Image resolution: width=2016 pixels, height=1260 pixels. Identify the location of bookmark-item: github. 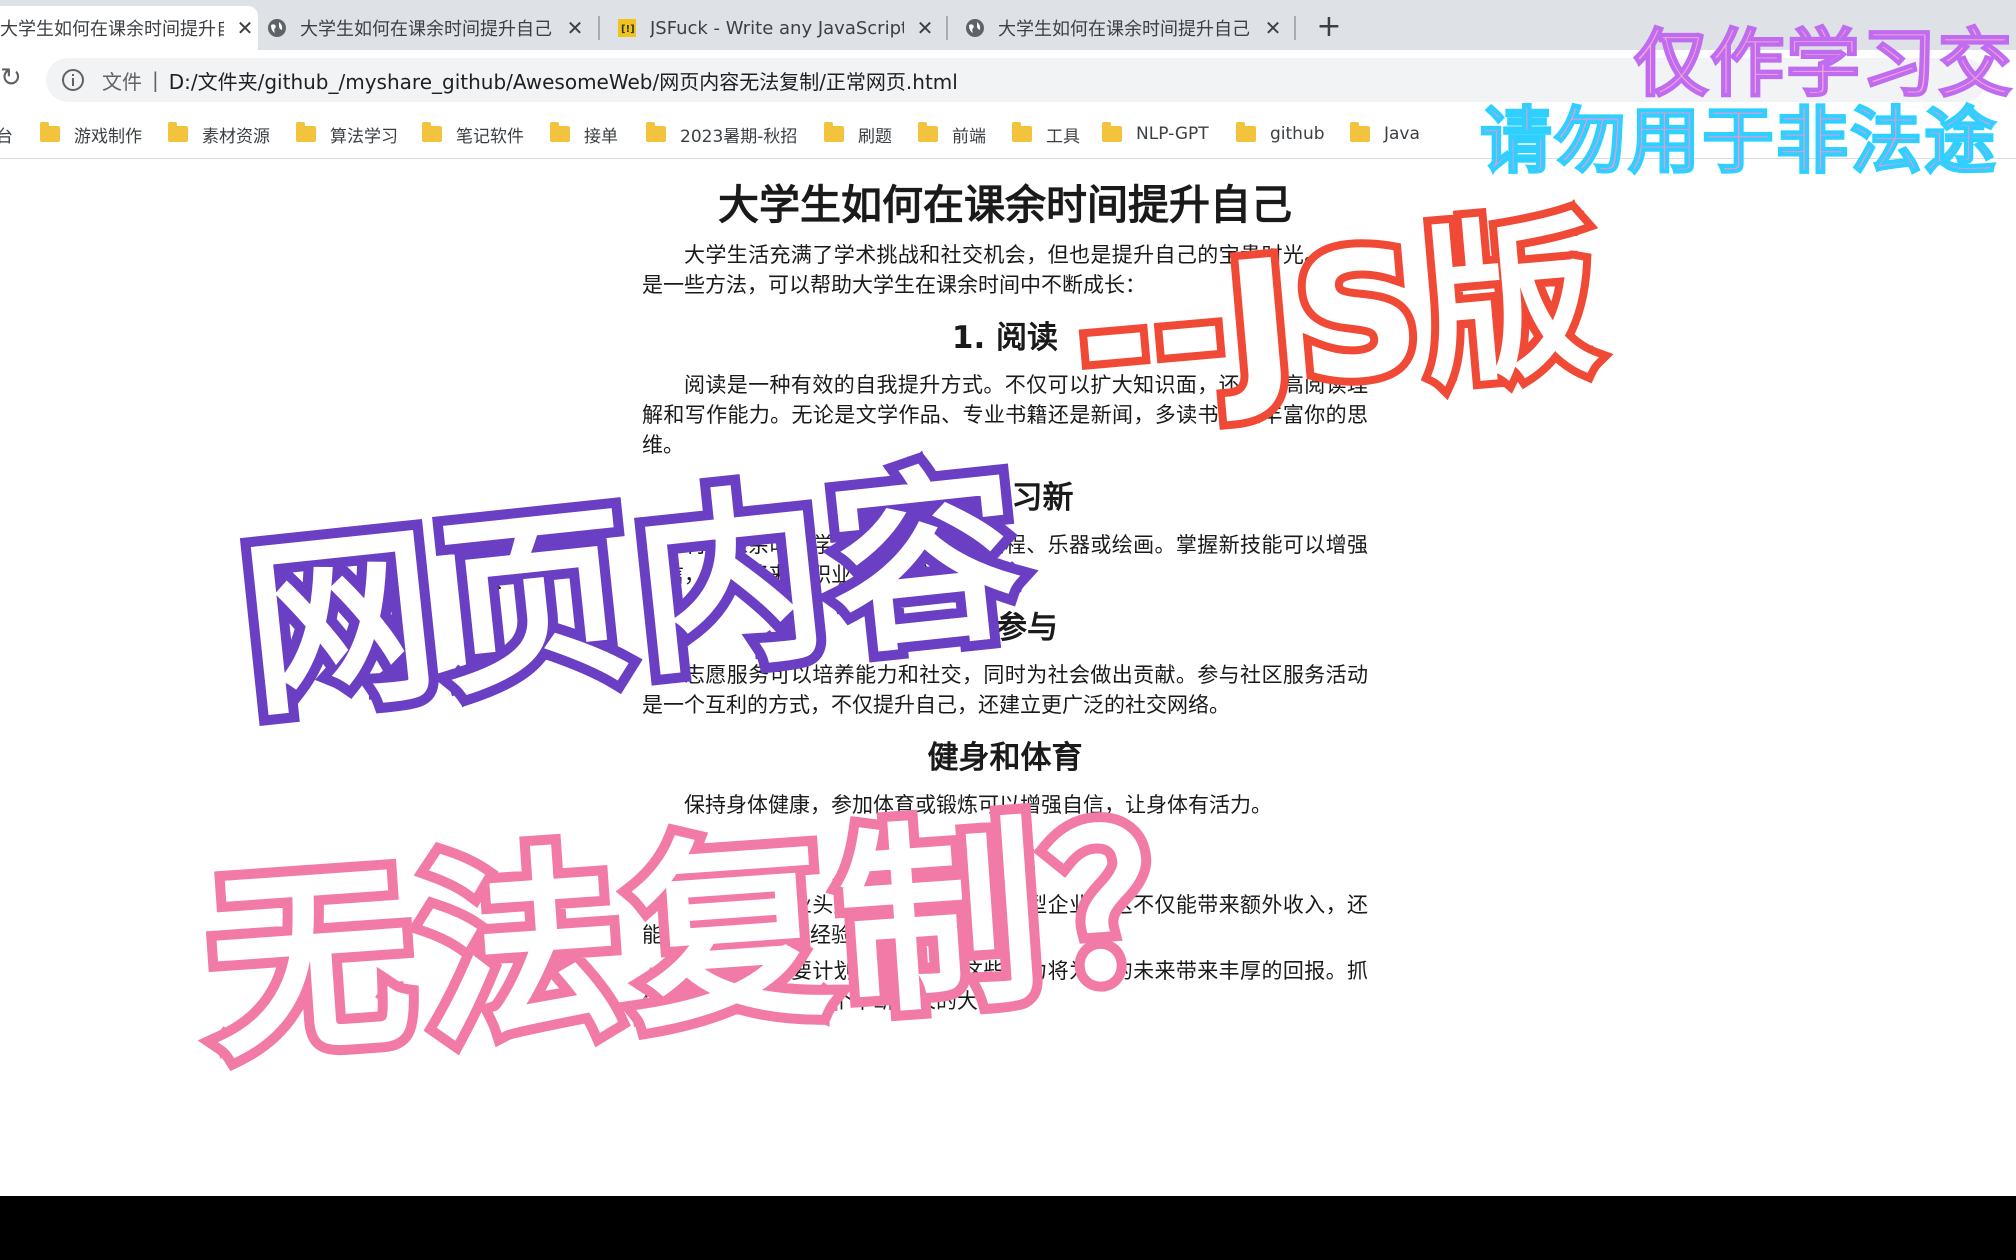
(1280, 134).